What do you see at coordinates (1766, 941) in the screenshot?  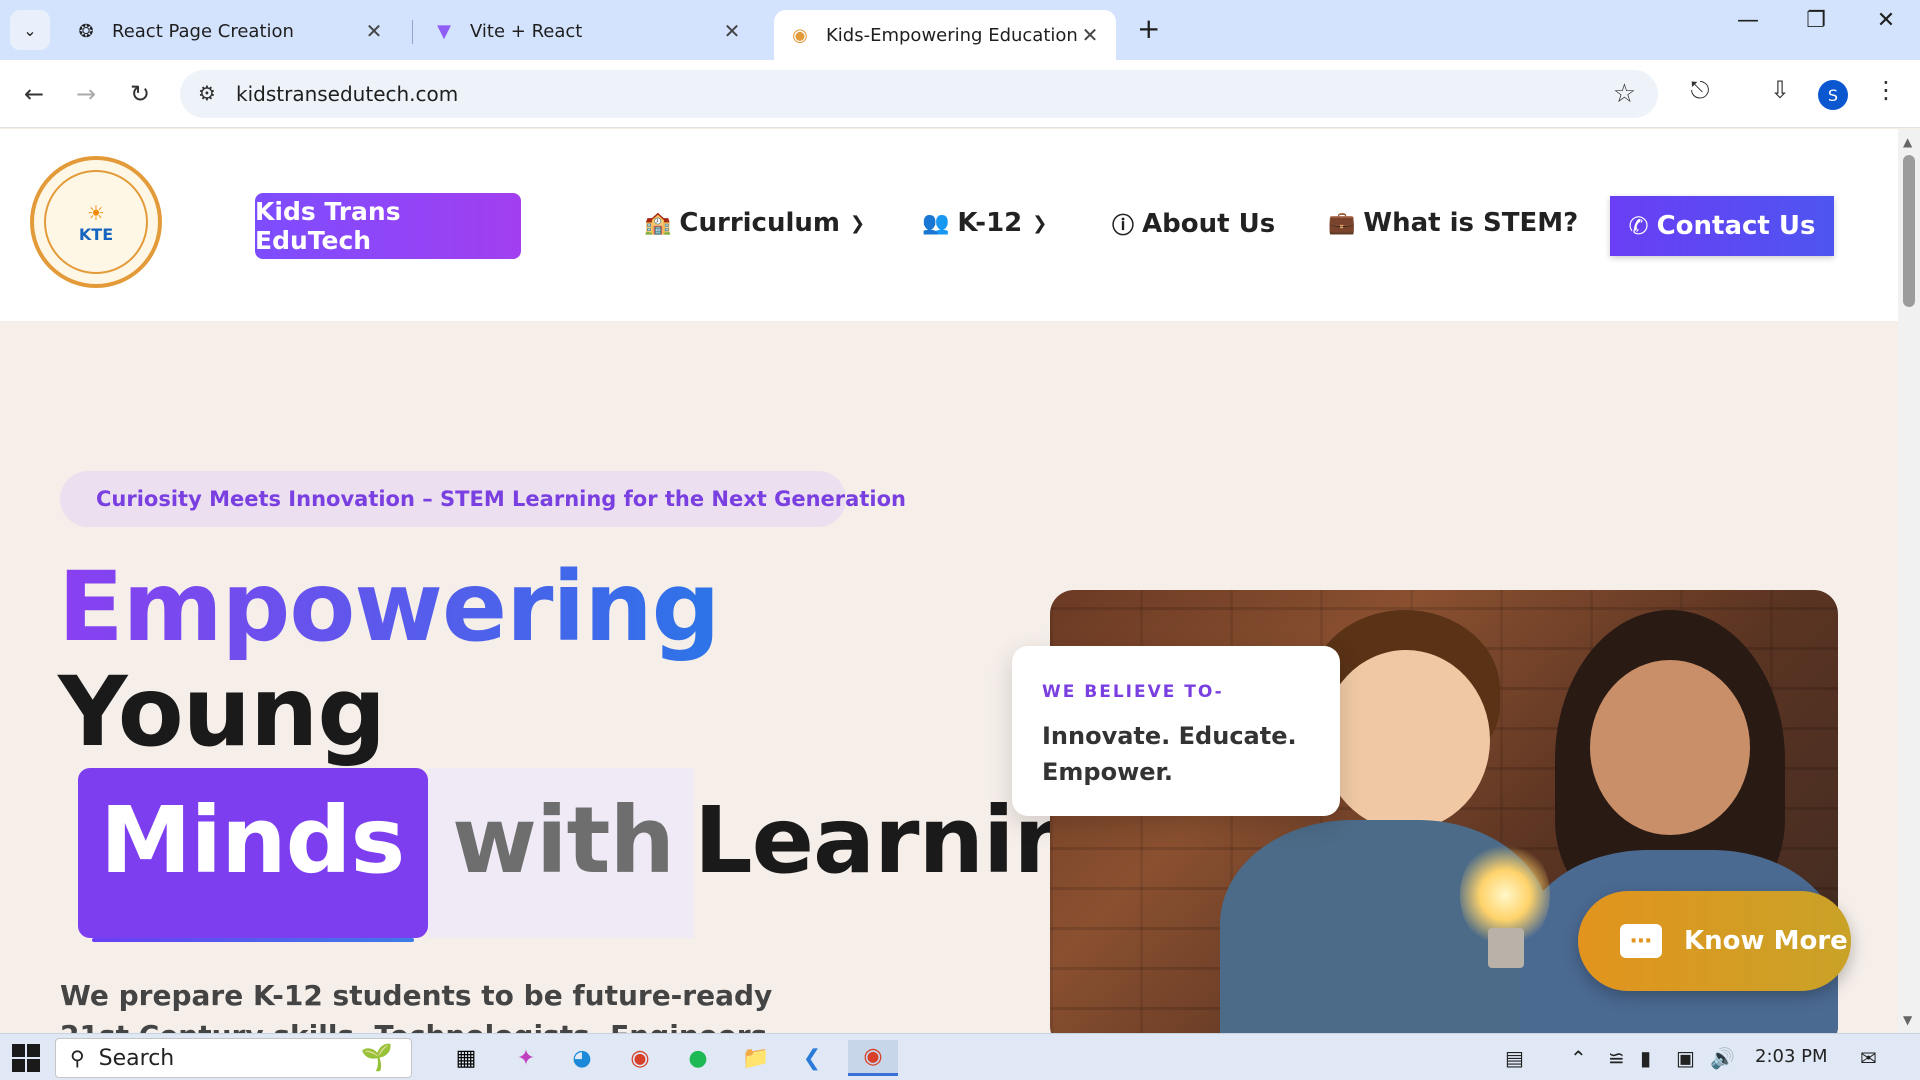 I see `know-more-label: Know More` at bounding box center [1766, 941].